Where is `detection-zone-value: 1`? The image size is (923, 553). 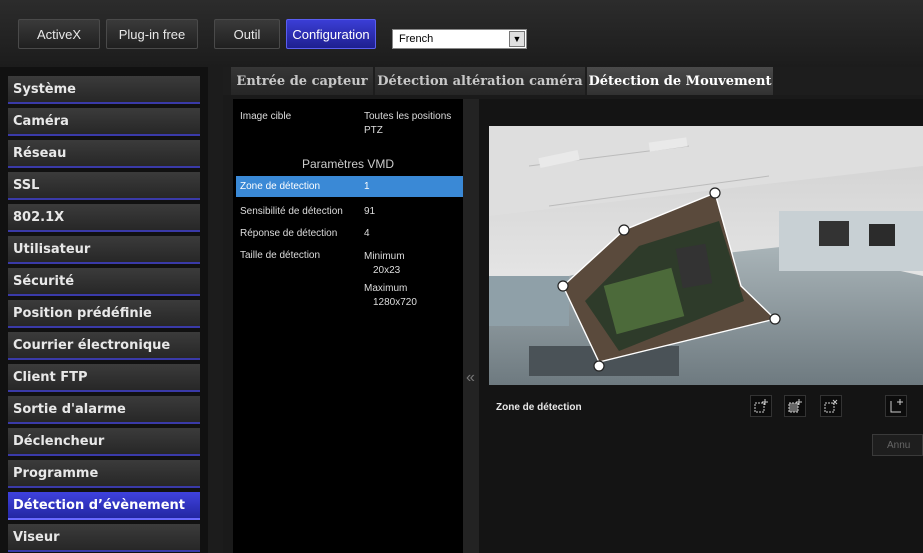
detection-zone-value: 1 is located at coordinates (367, 186).